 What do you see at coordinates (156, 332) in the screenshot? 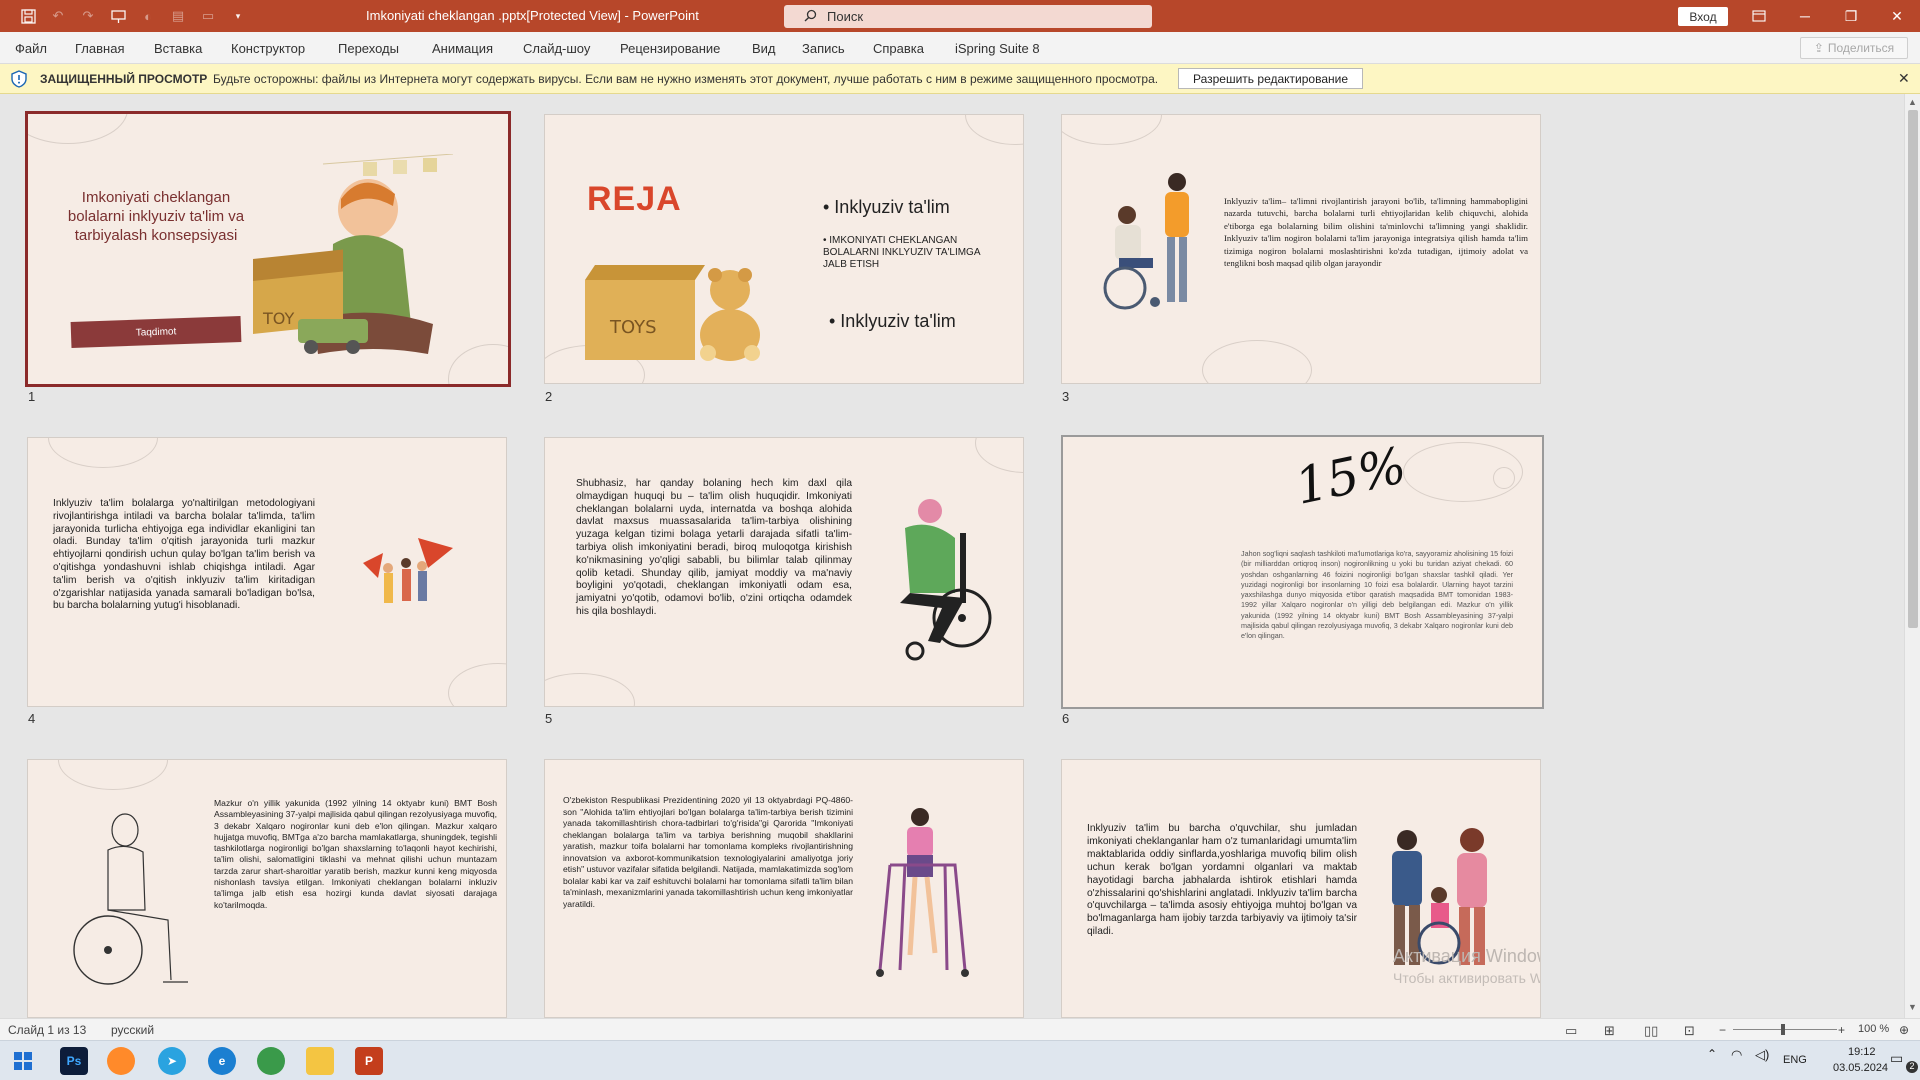
I see `slide-1-button: Taqdimot` at bounding box center [156, 332].